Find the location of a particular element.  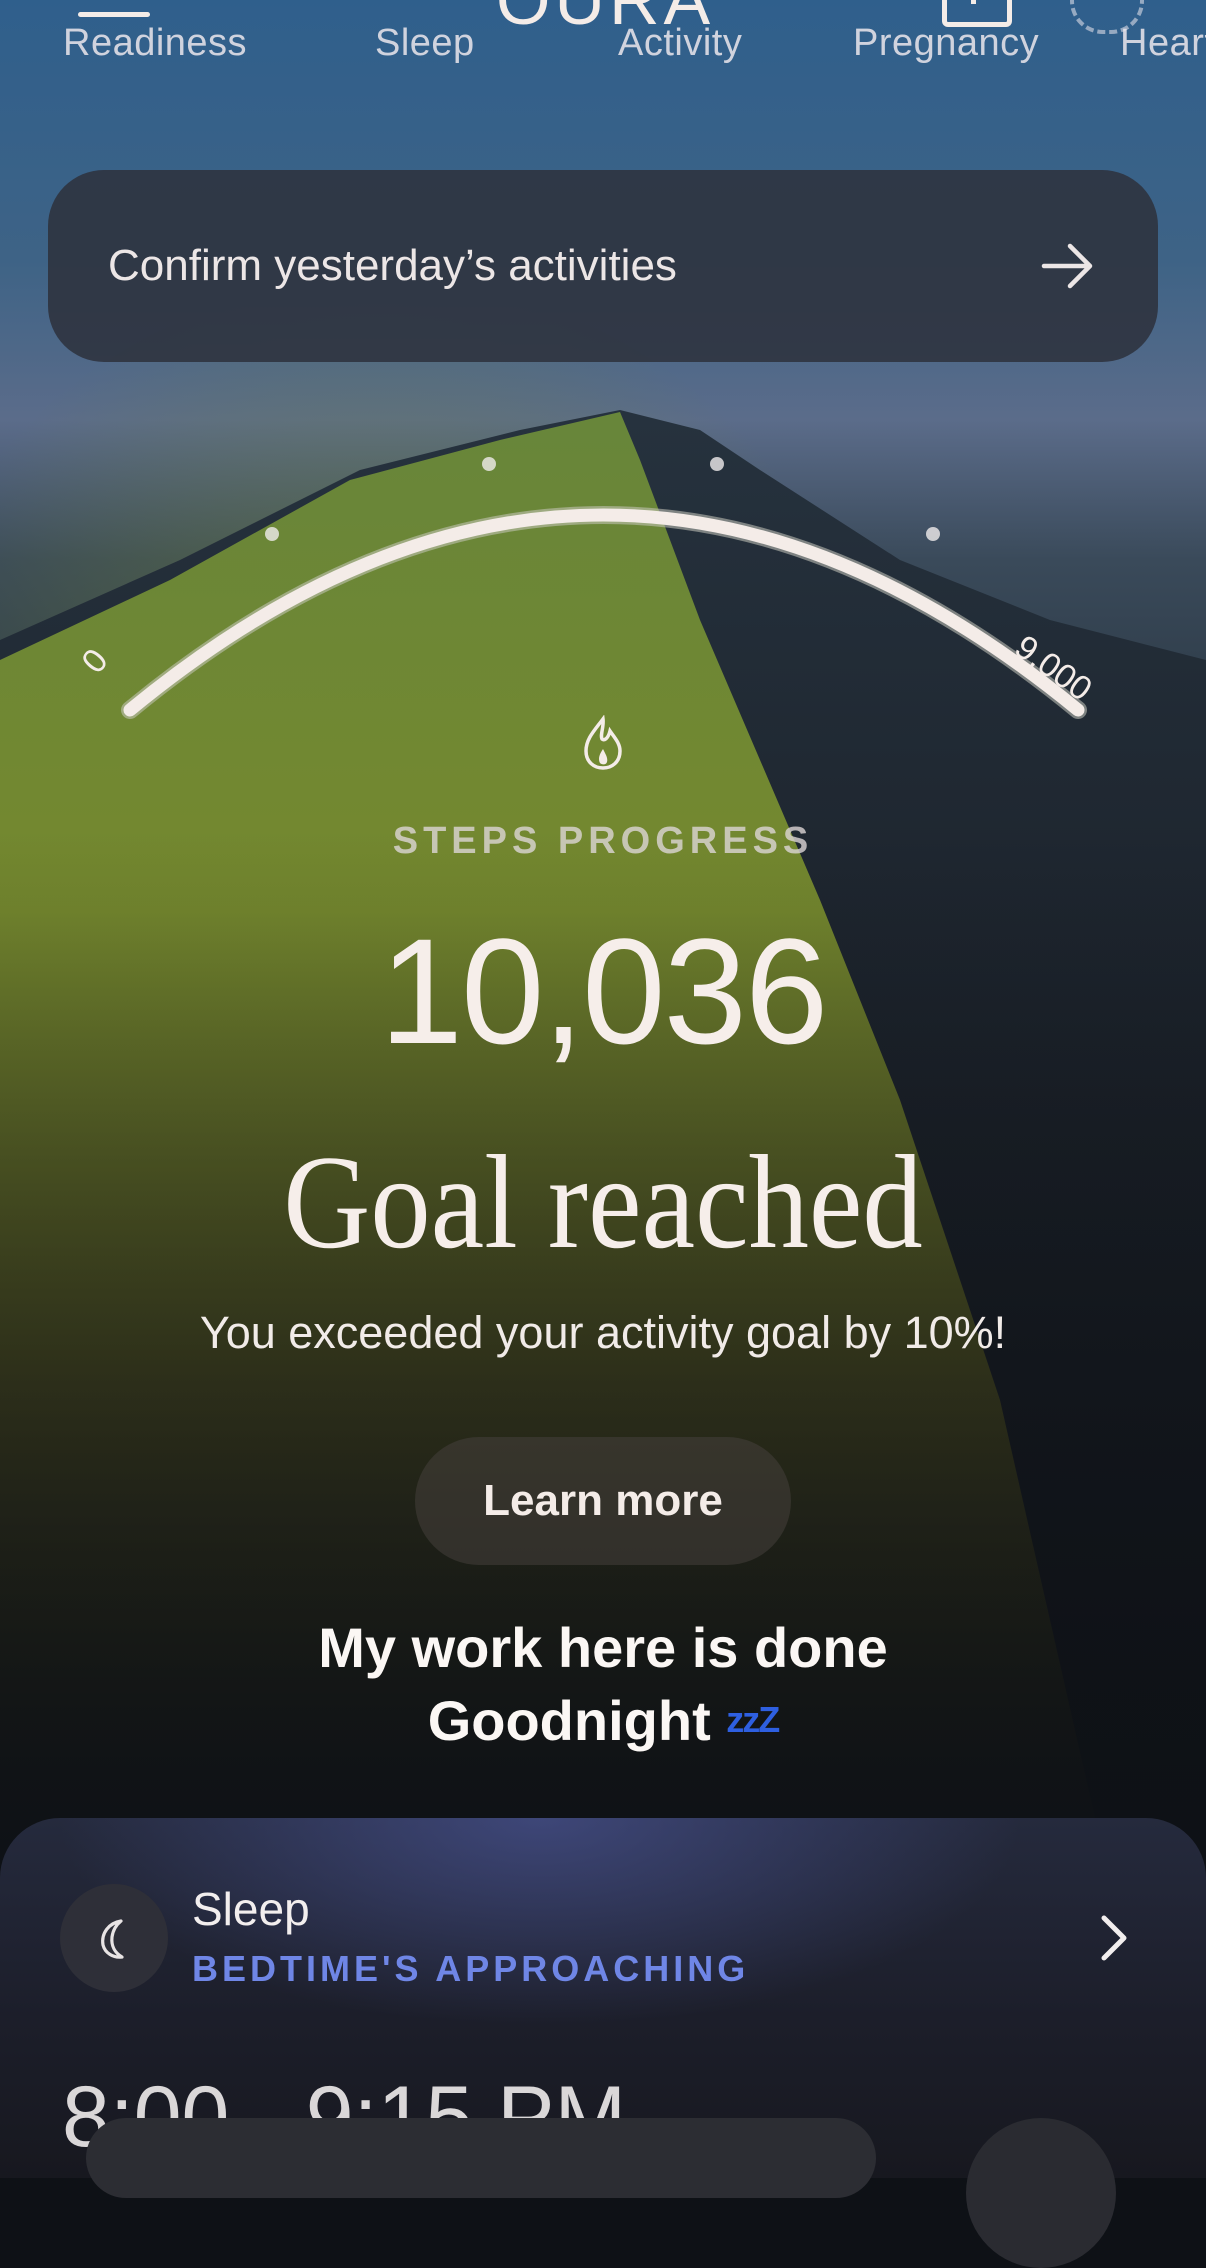

moon-icon is located at coordinates (112, 1939).